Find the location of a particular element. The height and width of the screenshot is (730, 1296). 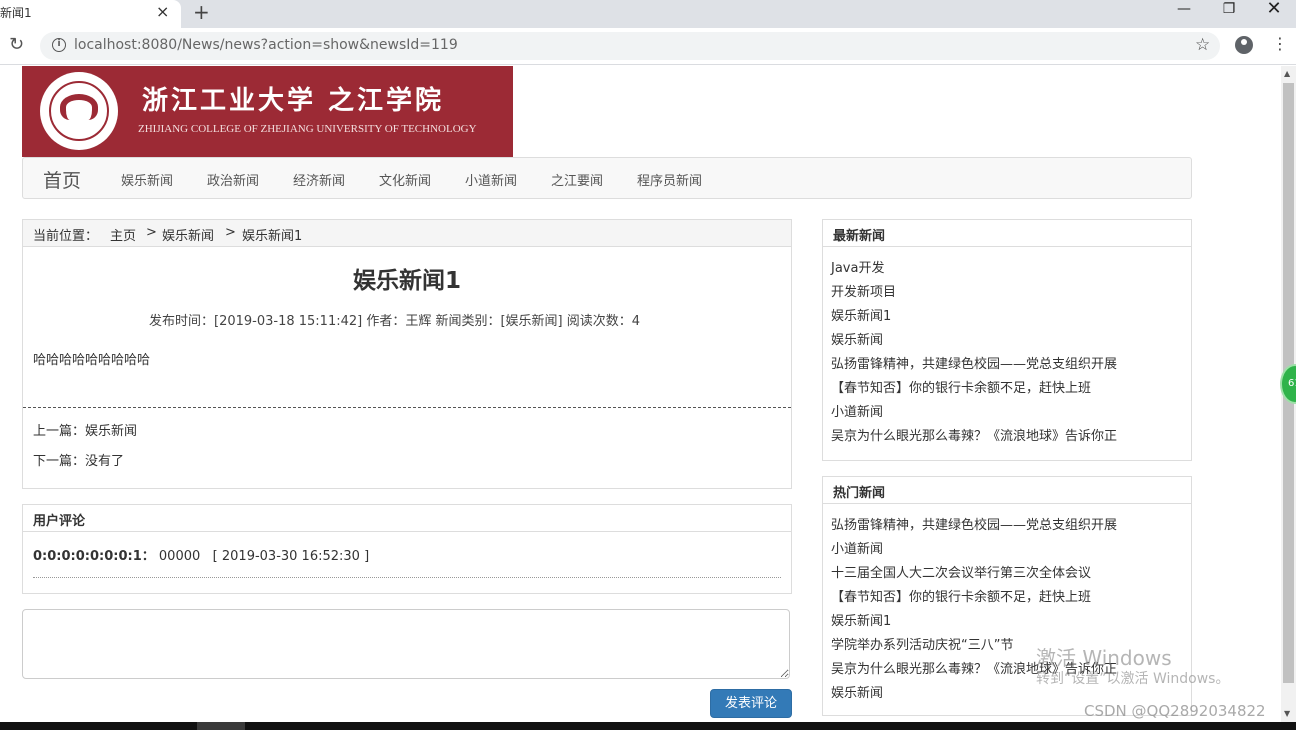

restore-icon: ❐ is located at coordinates (1229, 14).